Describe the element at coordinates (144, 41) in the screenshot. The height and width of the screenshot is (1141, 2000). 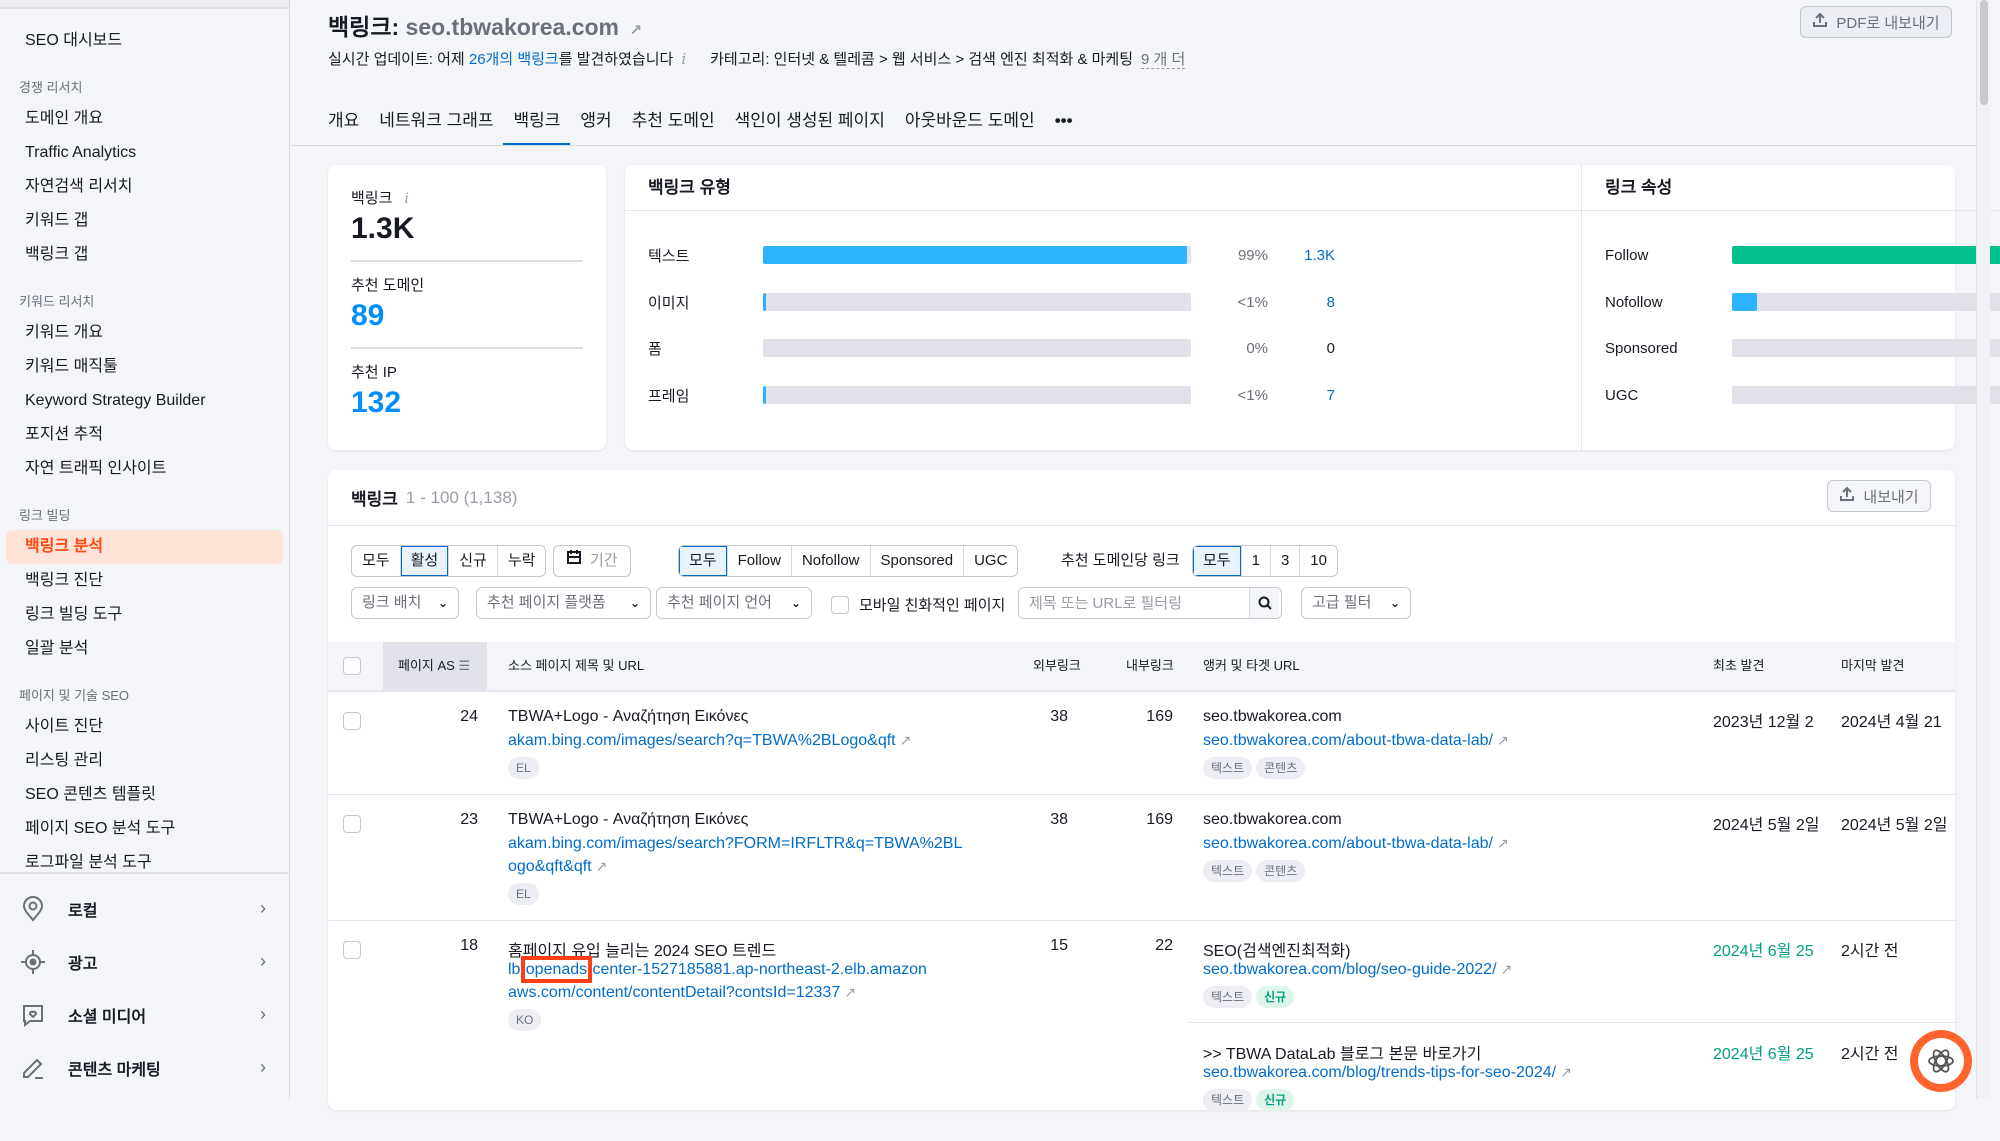
I see `sidebar-item-seo-dashboard: SEO 대시보드` at that location.